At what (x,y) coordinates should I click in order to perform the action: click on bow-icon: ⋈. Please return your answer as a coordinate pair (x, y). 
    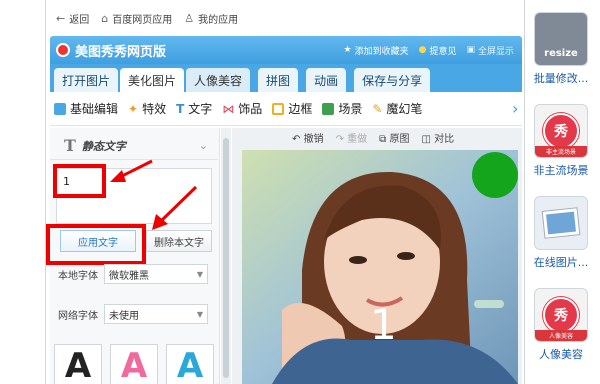
    Looking at the image, I should click on (228, 108).